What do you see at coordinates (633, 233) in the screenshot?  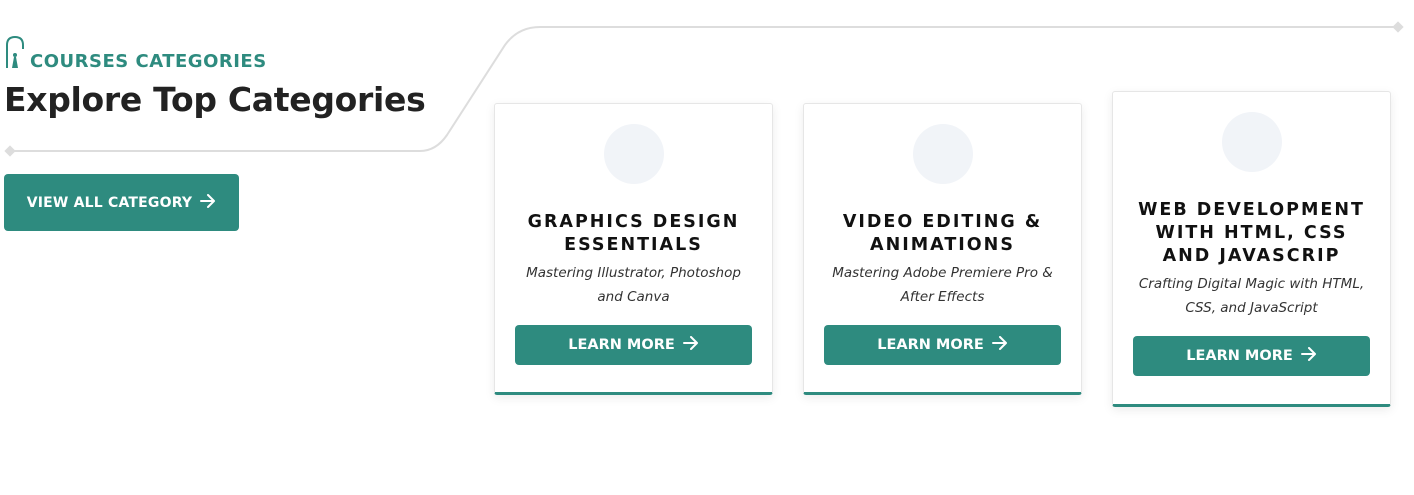 I see `card-title: GRAPHICS DESIGN ESSENTIALS` at bounding box center [633, 233].